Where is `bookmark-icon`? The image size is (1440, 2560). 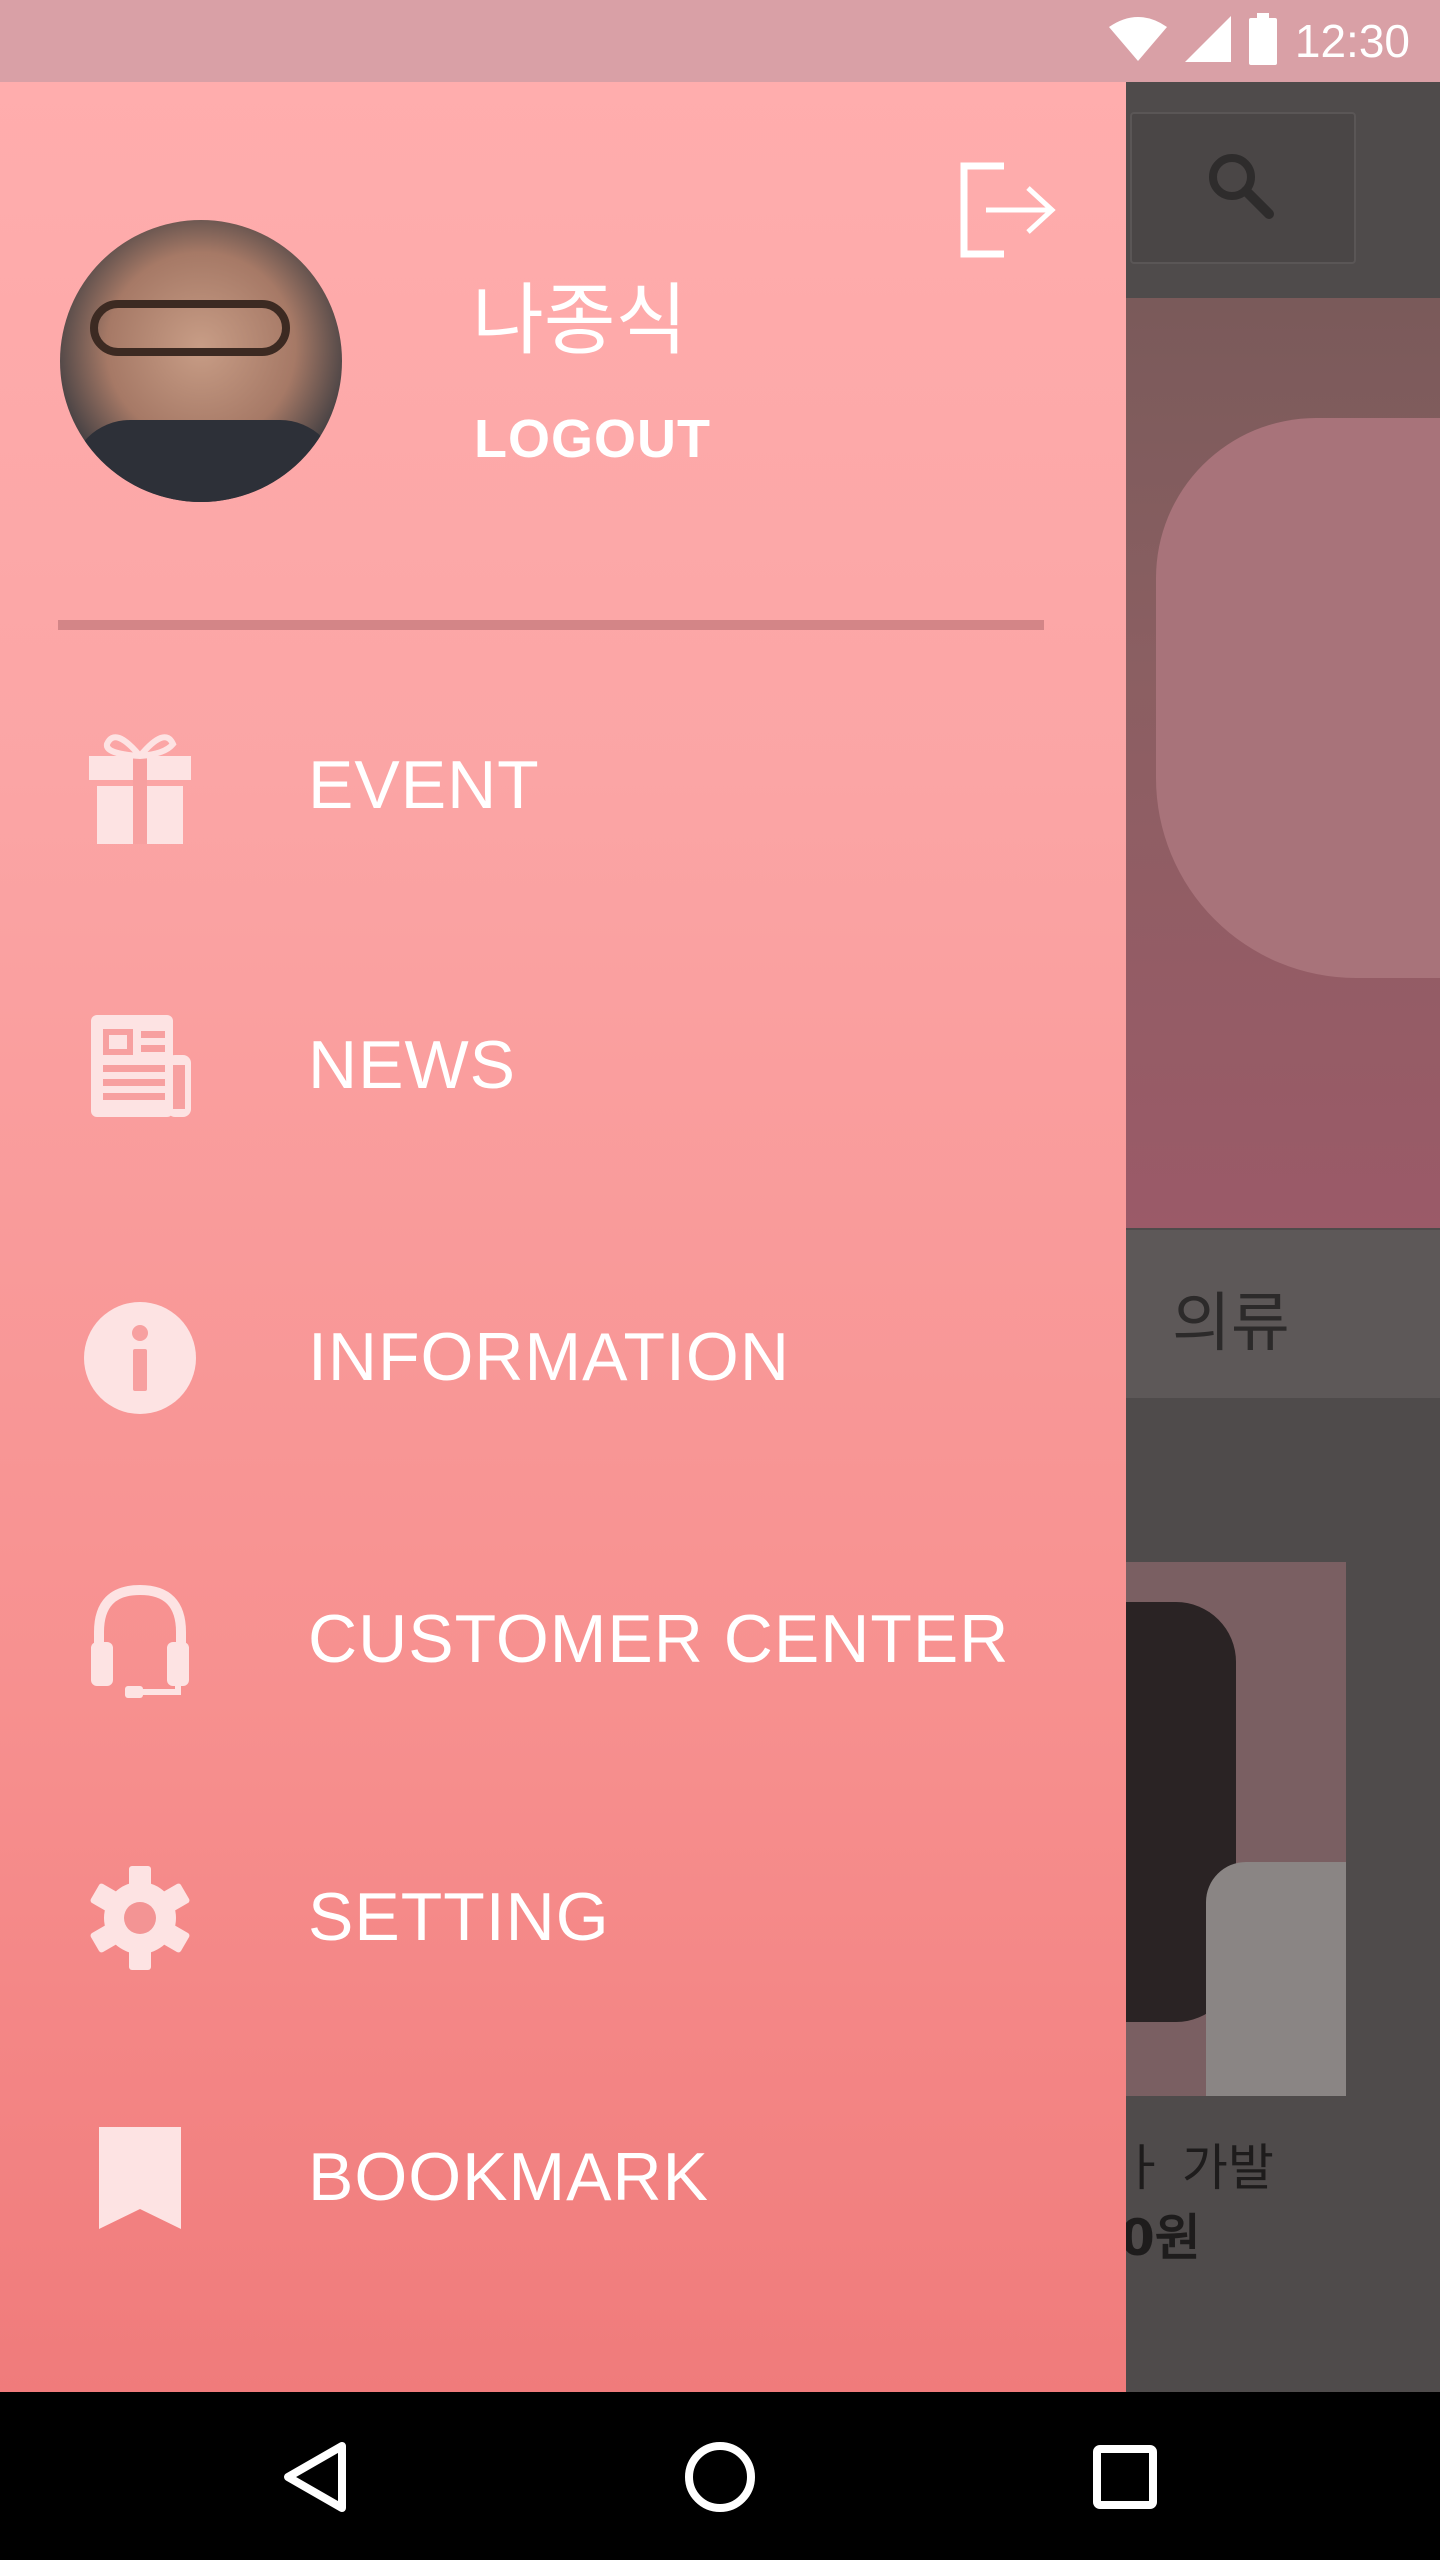 bookmark-icon is located at coordinates (140, 2178).